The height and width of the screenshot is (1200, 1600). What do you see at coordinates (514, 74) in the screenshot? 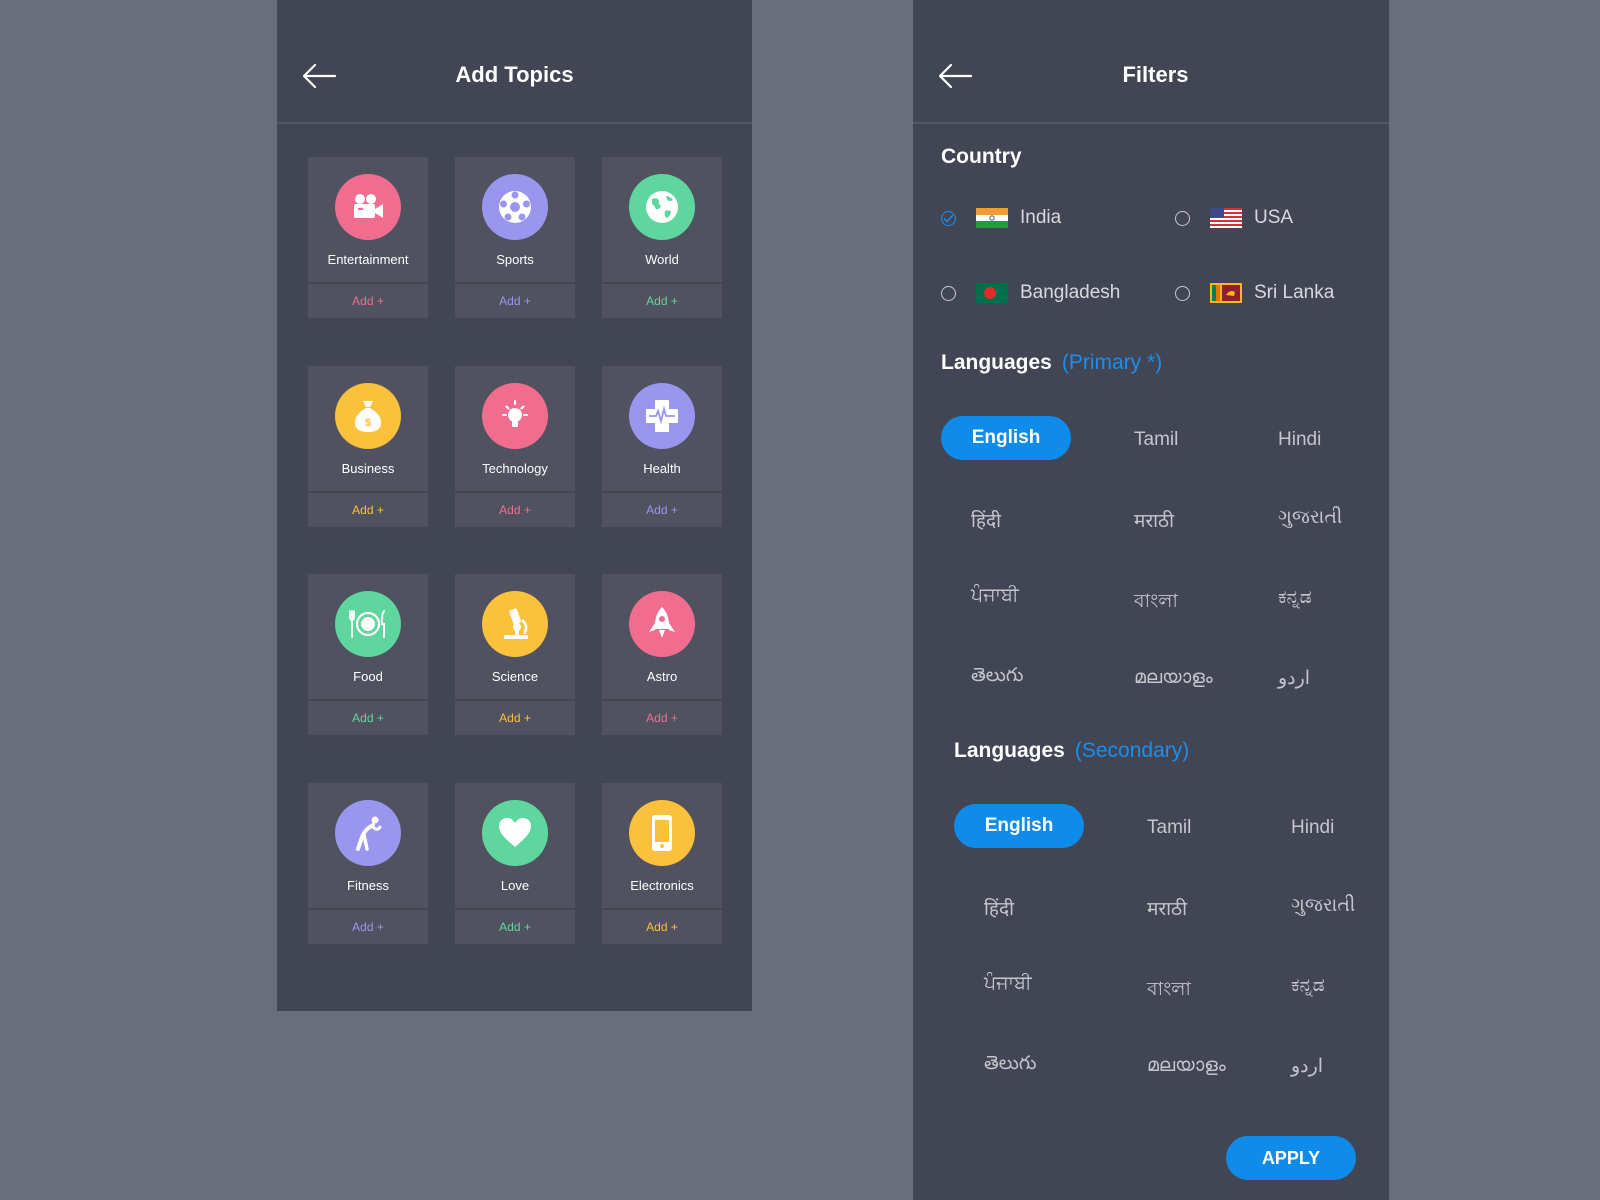
I see `page-title: Add Topics` at bounding box center [514, 74].